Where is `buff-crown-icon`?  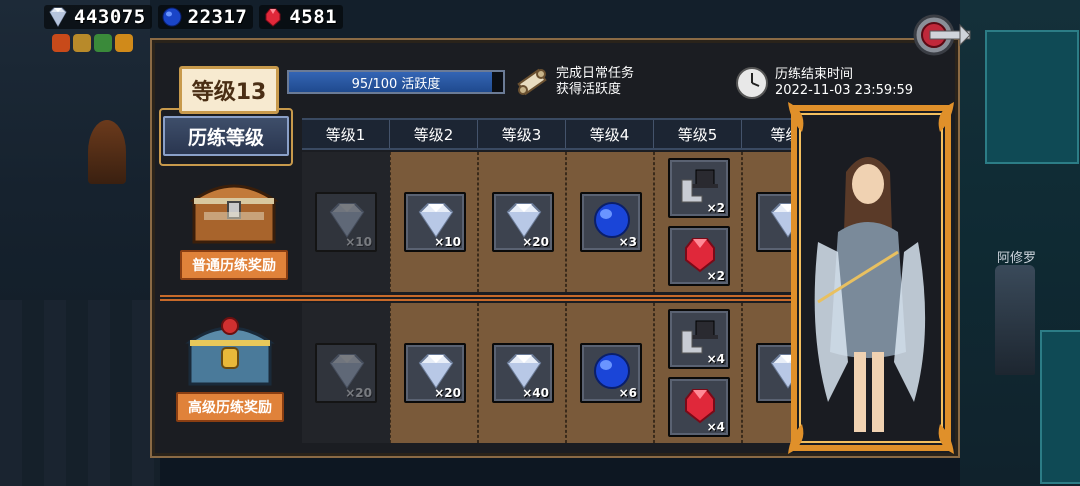 buff-crown-icon is located at coordinates (82, 43).